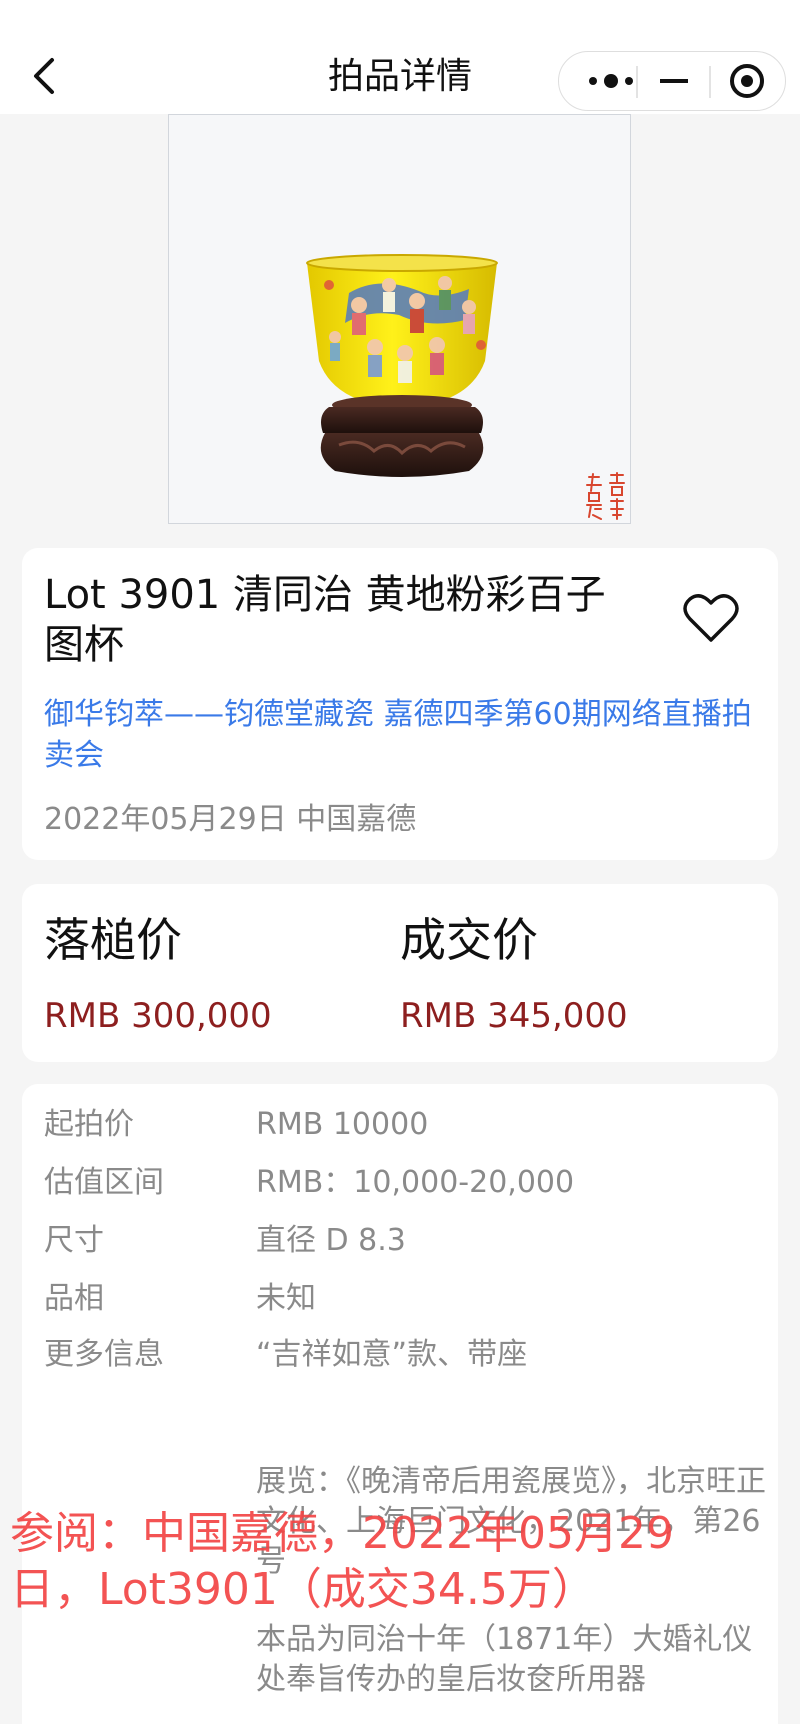  I want to click on more-dots-icon, so click(611, 81).